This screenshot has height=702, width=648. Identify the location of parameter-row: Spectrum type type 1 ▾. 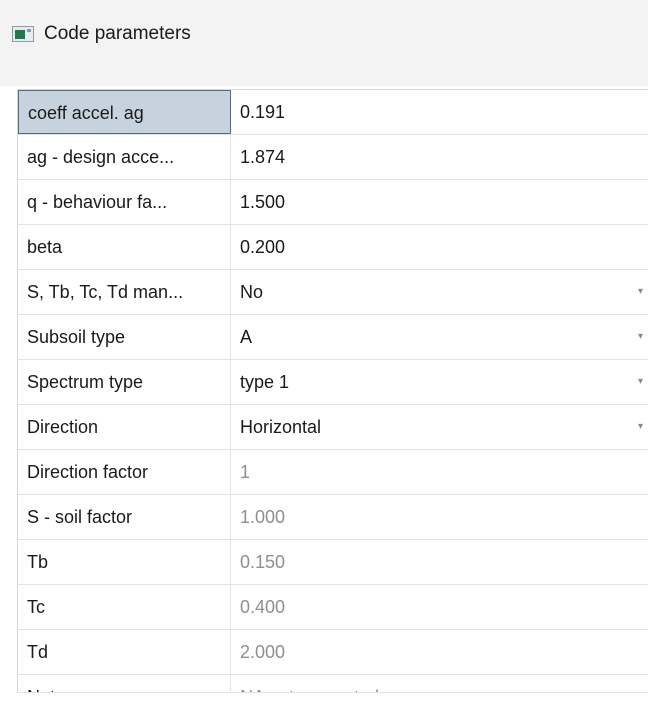
(333, 382).